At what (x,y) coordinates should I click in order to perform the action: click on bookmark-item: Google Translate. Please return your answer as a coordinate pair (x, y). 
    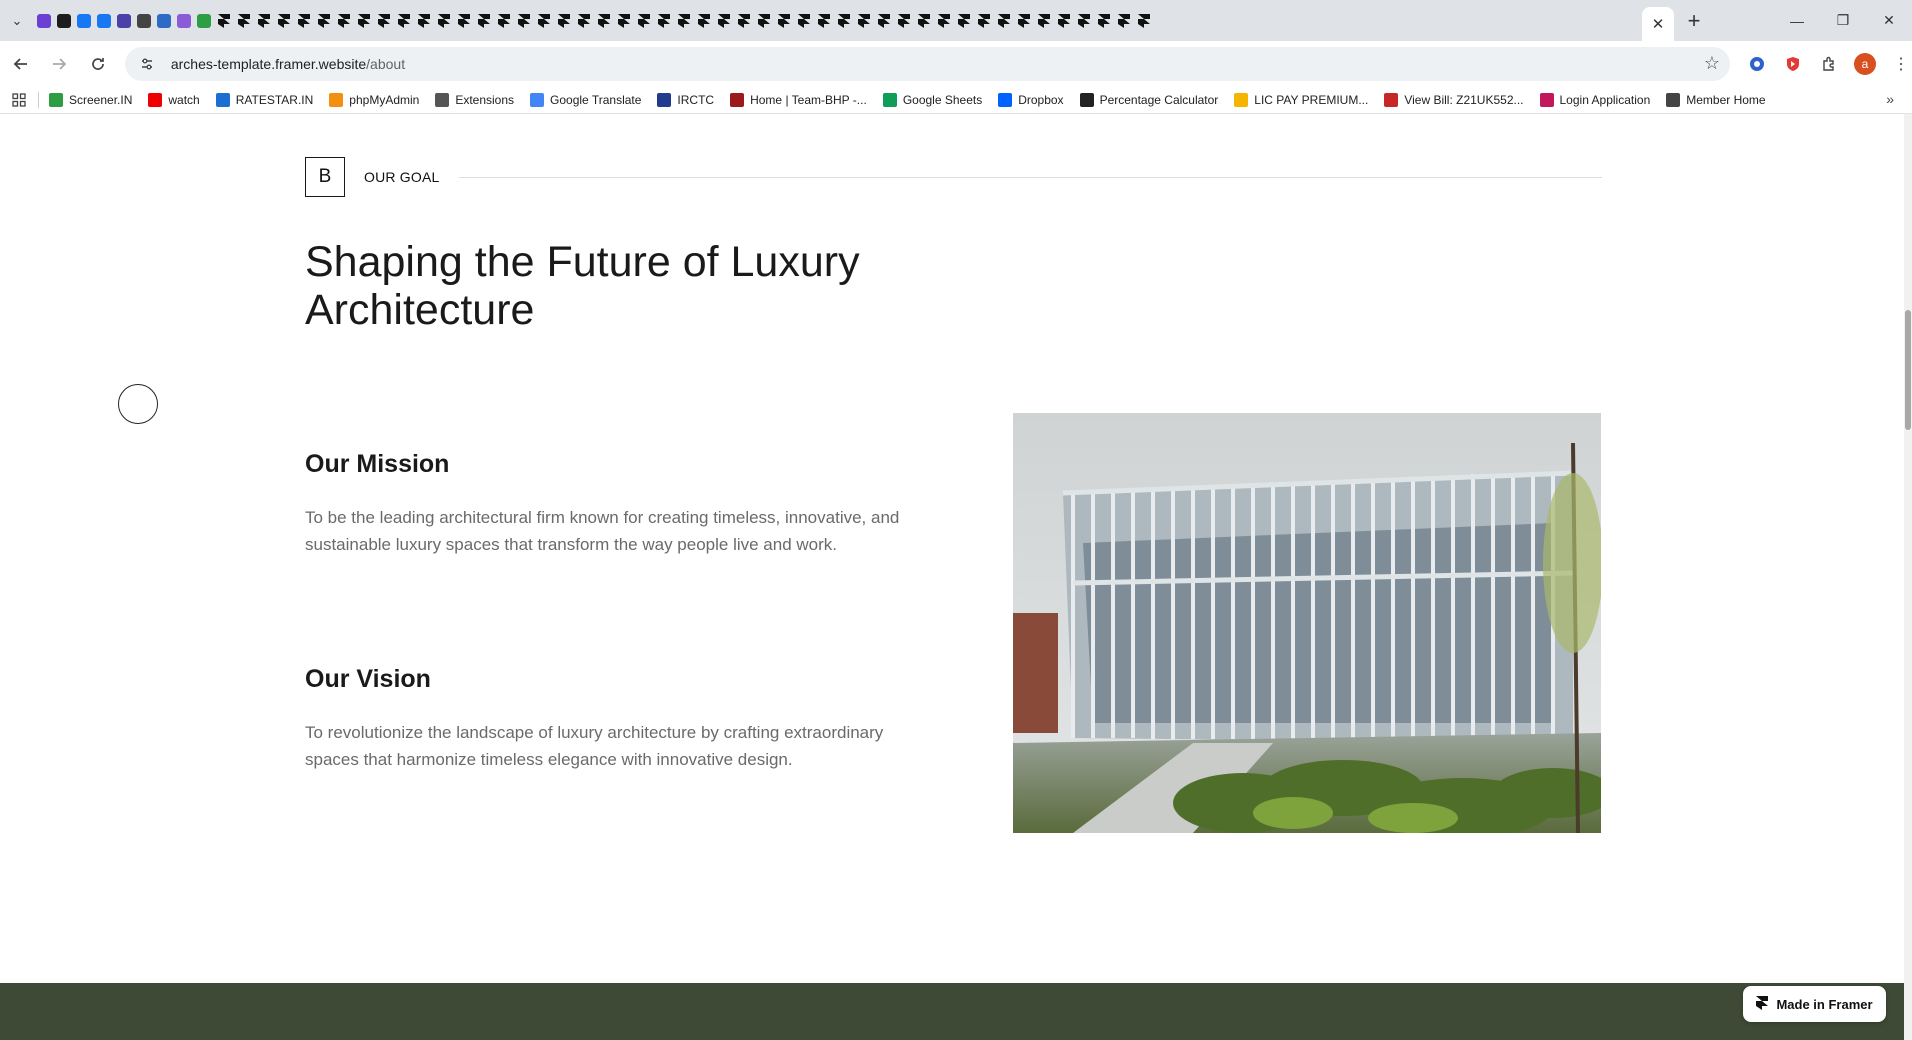
    Looking at the image, I should click on (585, 99).